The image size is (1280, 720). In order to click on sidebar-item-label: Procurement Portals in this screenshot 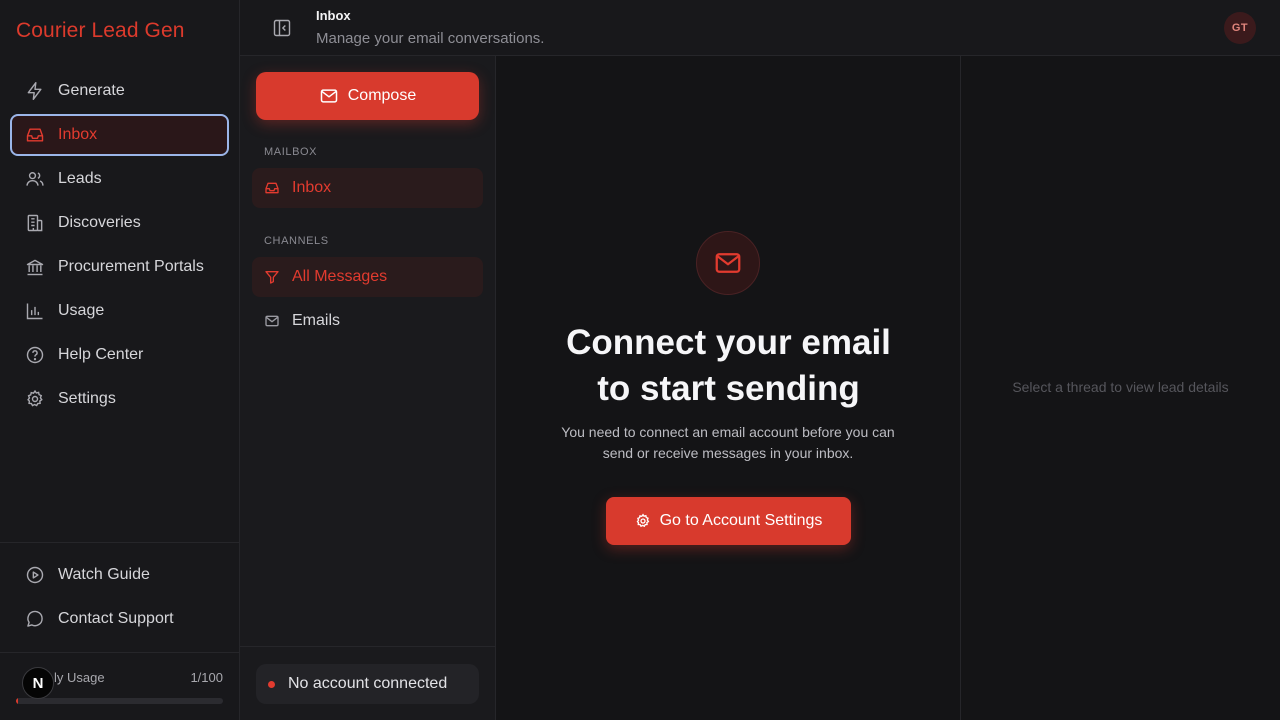, I will do `click(131, 266)`.